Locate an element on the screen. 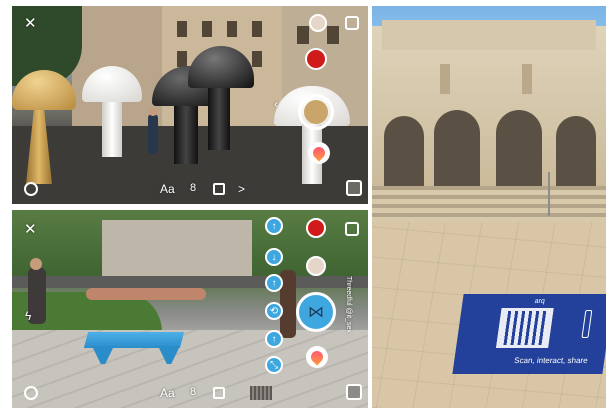 The height and width of the screenshot is (410, 608). ar-bench-top is located at coordinates (134, 340).